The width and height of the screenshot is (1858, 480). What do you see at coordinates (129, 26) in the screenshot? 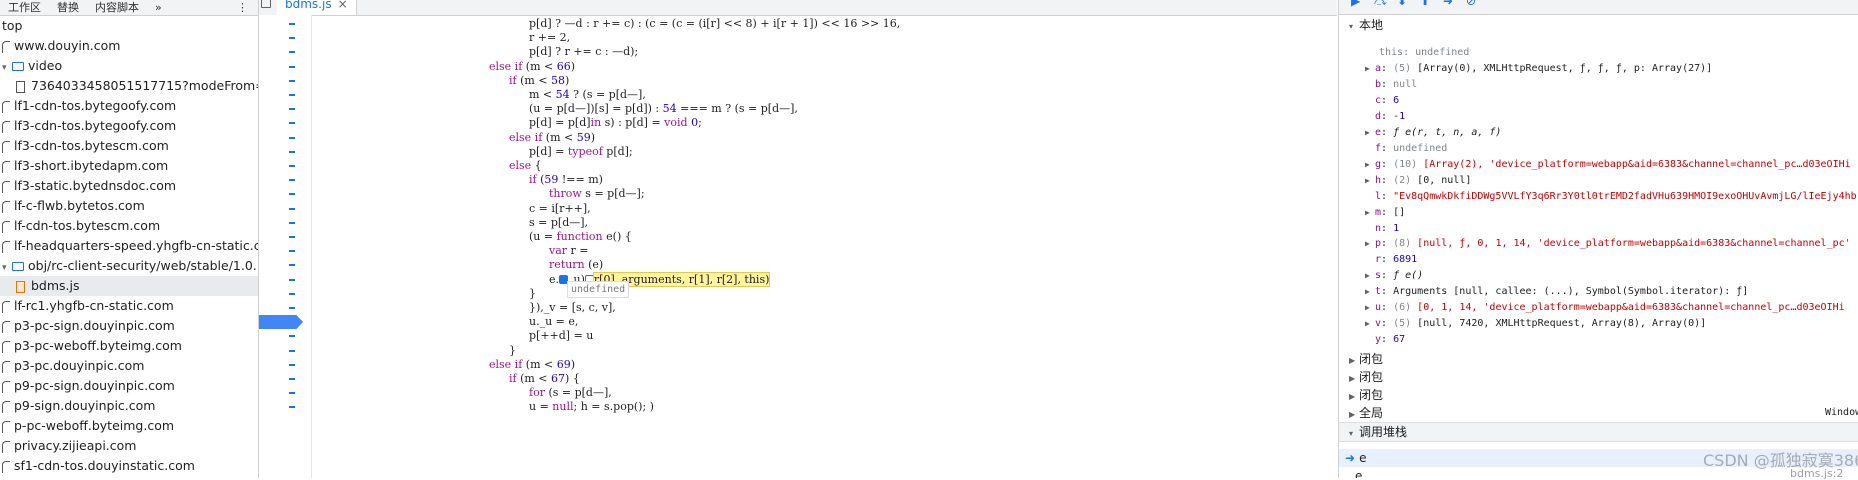
I see `tree-item: top` at bounding box center [129, 26].